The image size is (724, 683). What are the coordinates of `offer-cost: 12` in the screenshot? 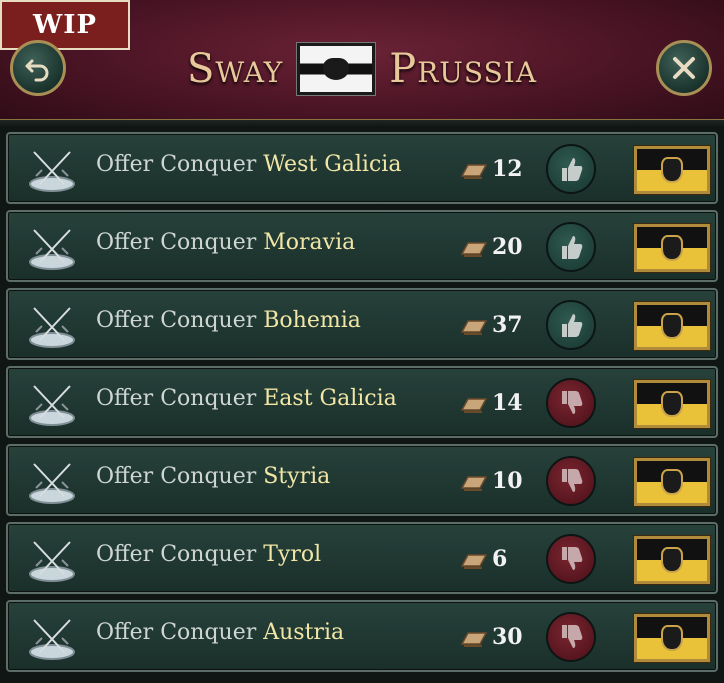 It's located at (507, 169).